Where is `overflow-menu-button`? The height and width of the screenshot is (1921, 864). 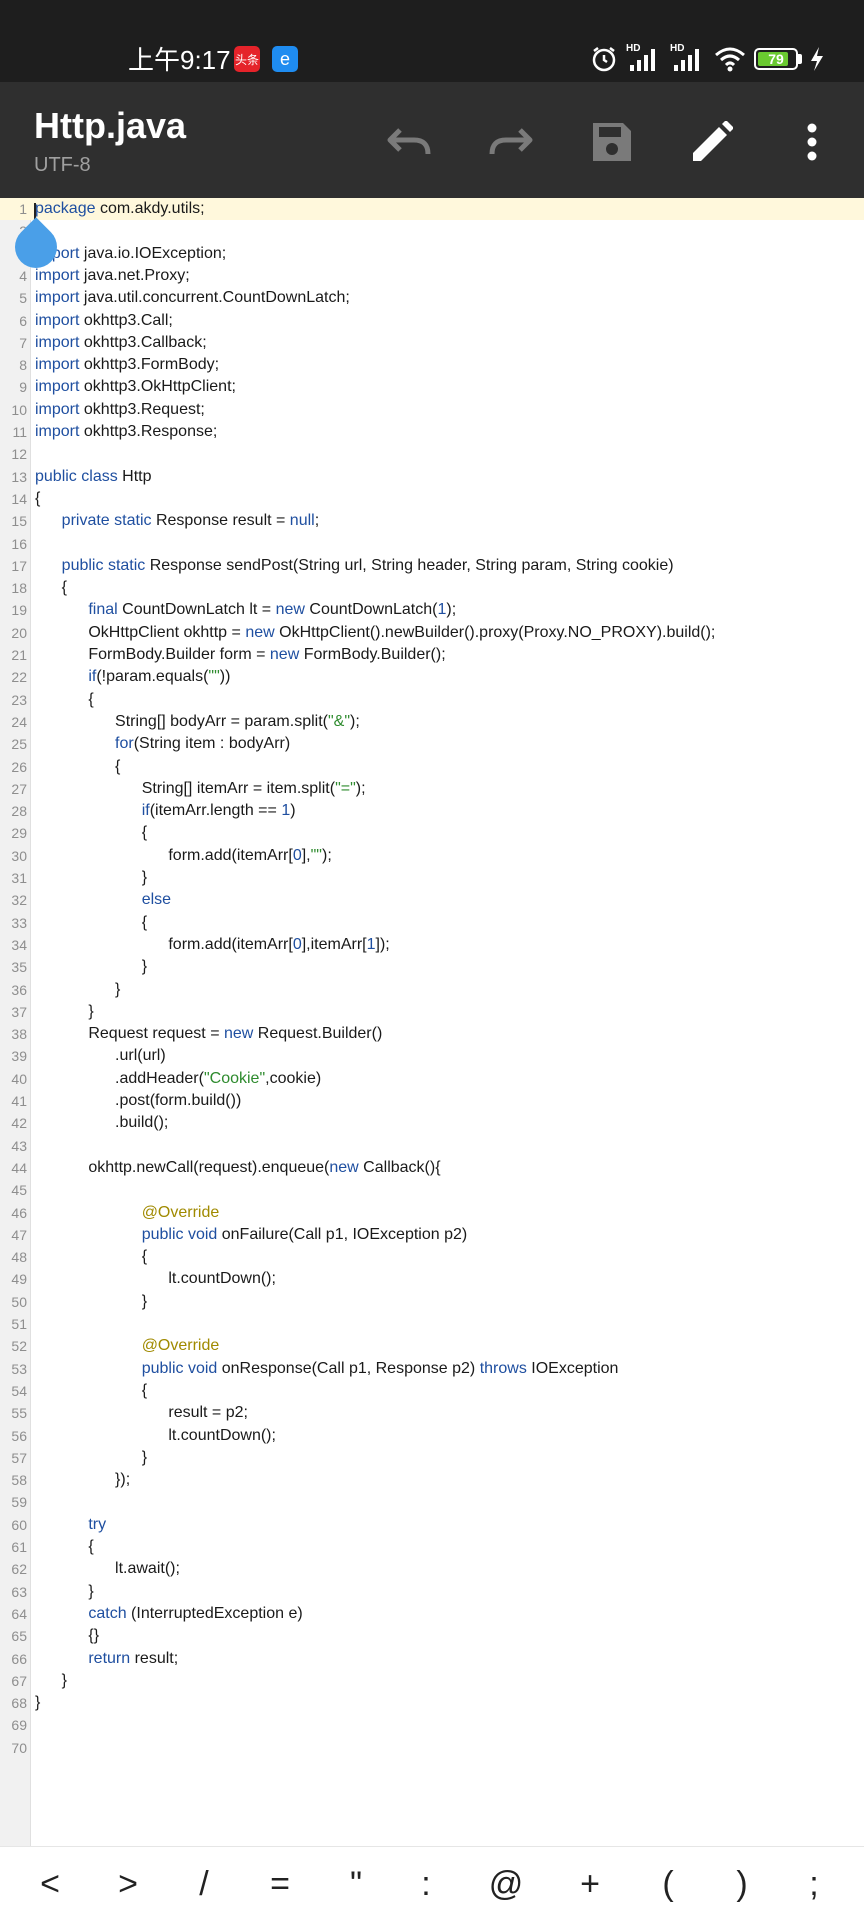 overflow-menu-button is located at coordinates (812, 142).